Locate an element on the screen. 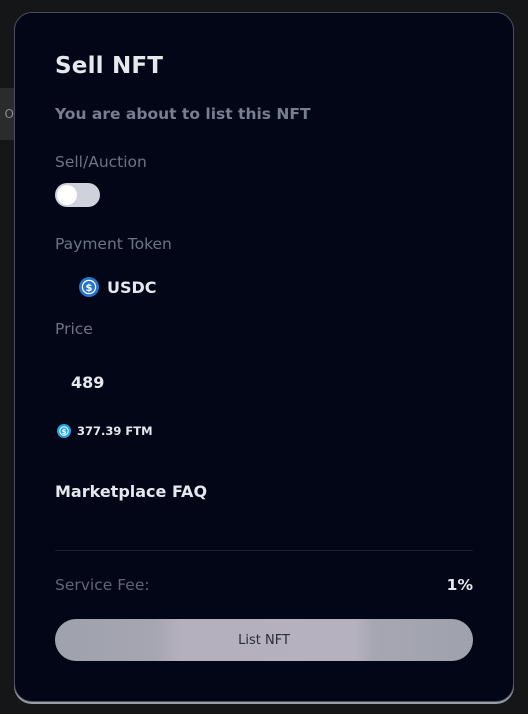 The image size is (528, 714). service-fee-value: 1% is located at coordinates (459, 585).